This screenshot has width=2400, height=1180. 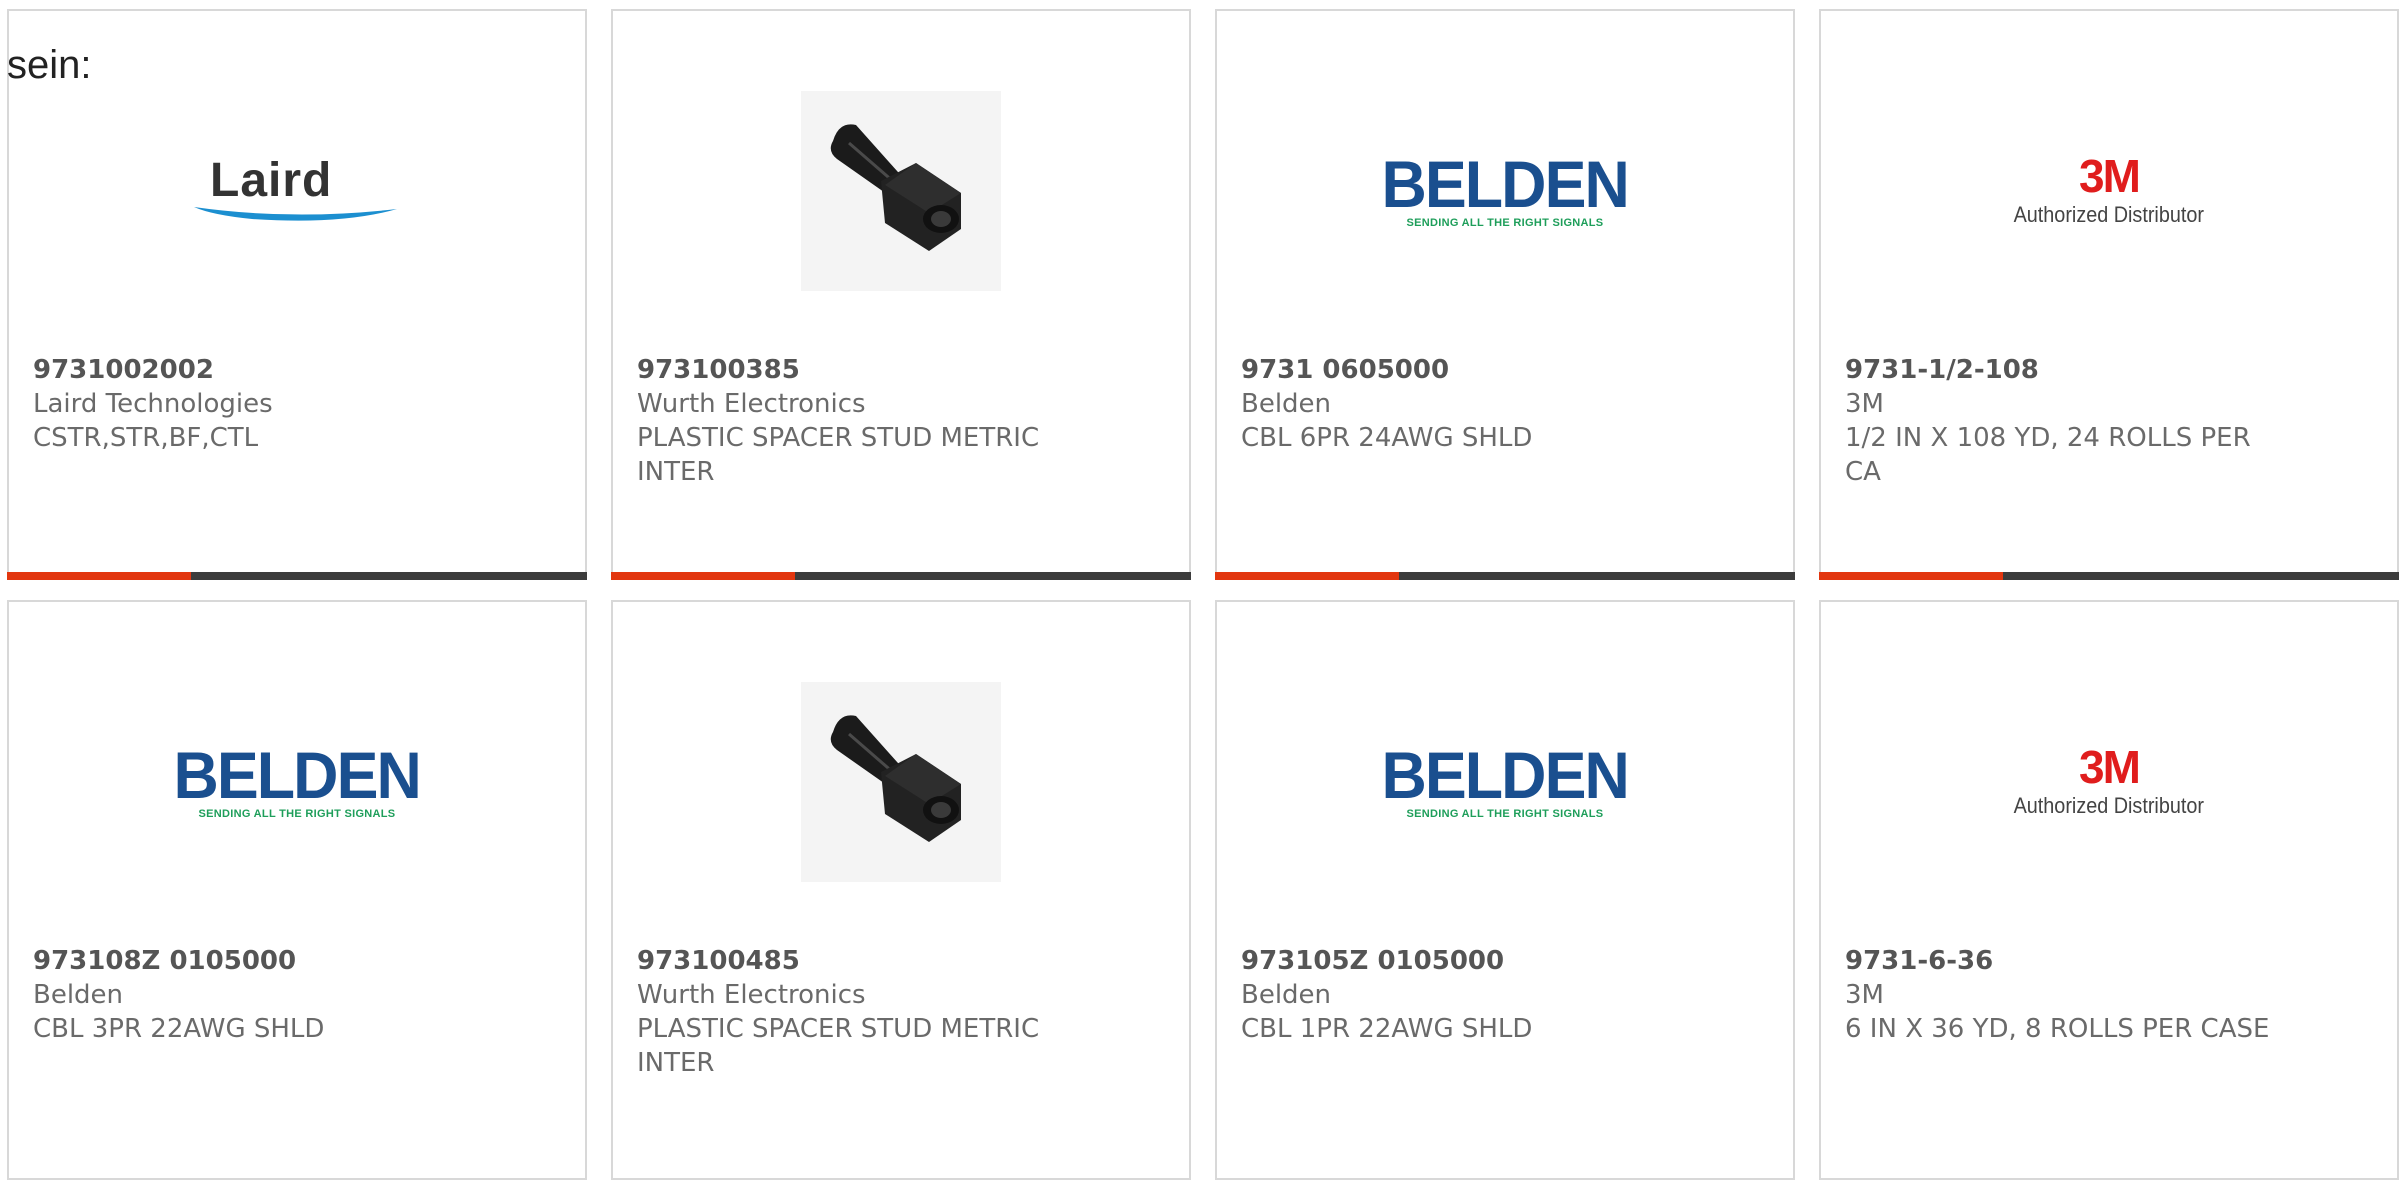 I want to click on description: CBL 1PR 22AWG SHLD, so click(x=1387, y=1029).